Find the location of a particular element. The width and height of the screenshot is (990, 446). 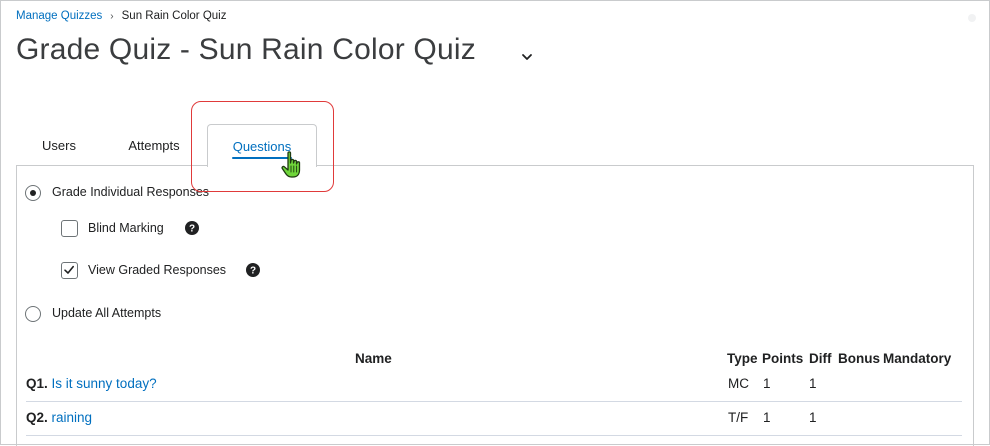

question-link: Is it sunny today? is located at coordinates (104, 383).